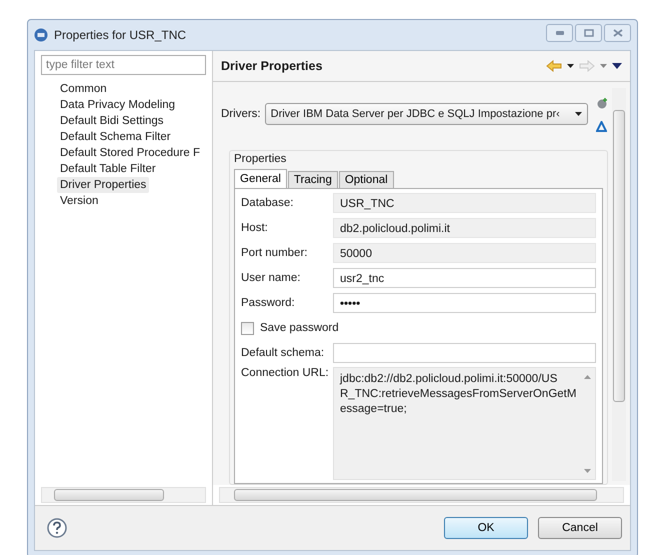 This screenshot has width=648, height=555. I want to click on add-driver-icon, so click(602, 102).